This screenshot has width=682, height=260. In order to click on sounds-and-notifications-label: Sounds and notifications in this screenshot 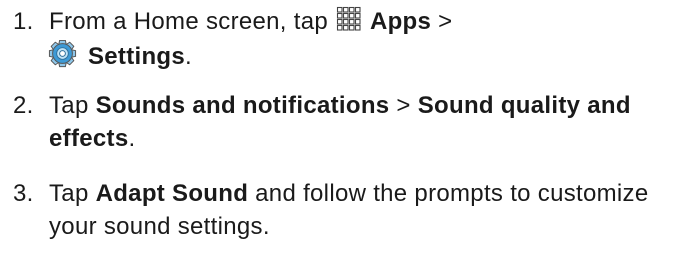, I will do `click(242, 105)`.